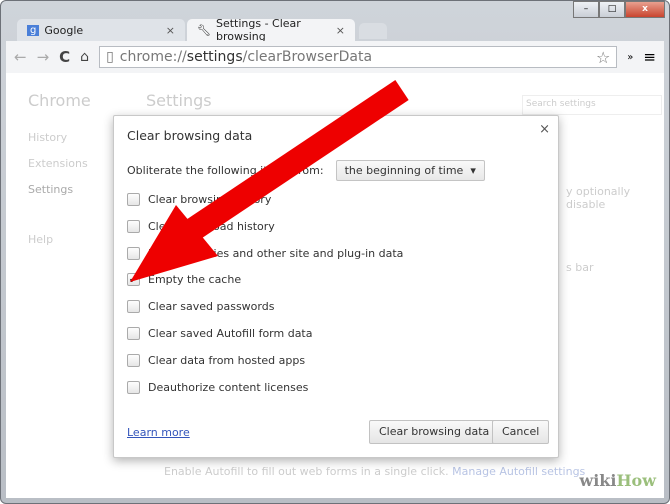 Image resolution: width=670 pixels, height=504 pixels. I want to click on checkbox-item: Deauthorize content licenses, so click(218, 387).